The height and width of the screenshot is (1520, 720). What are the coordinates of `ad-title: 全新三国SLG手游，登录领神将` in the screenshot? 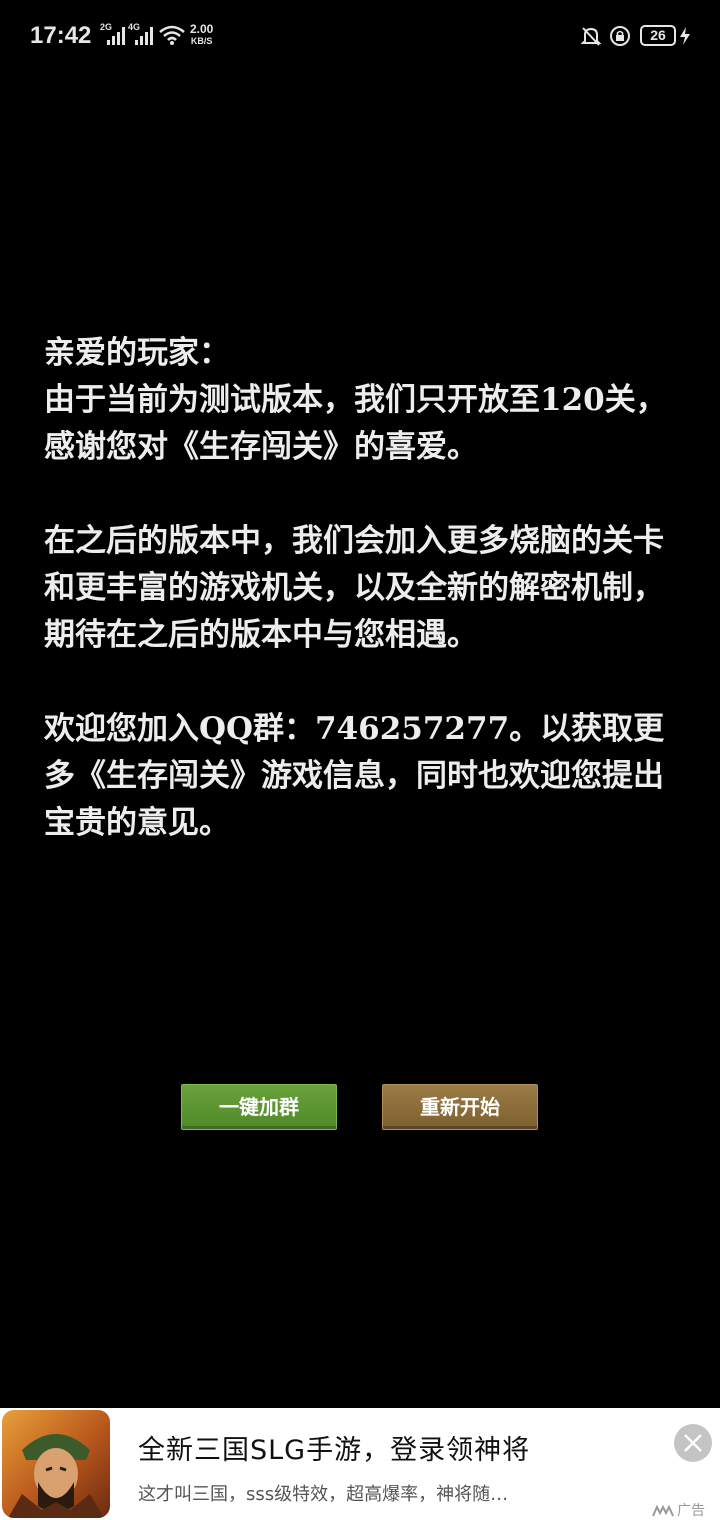 It's located at (334, 1447).